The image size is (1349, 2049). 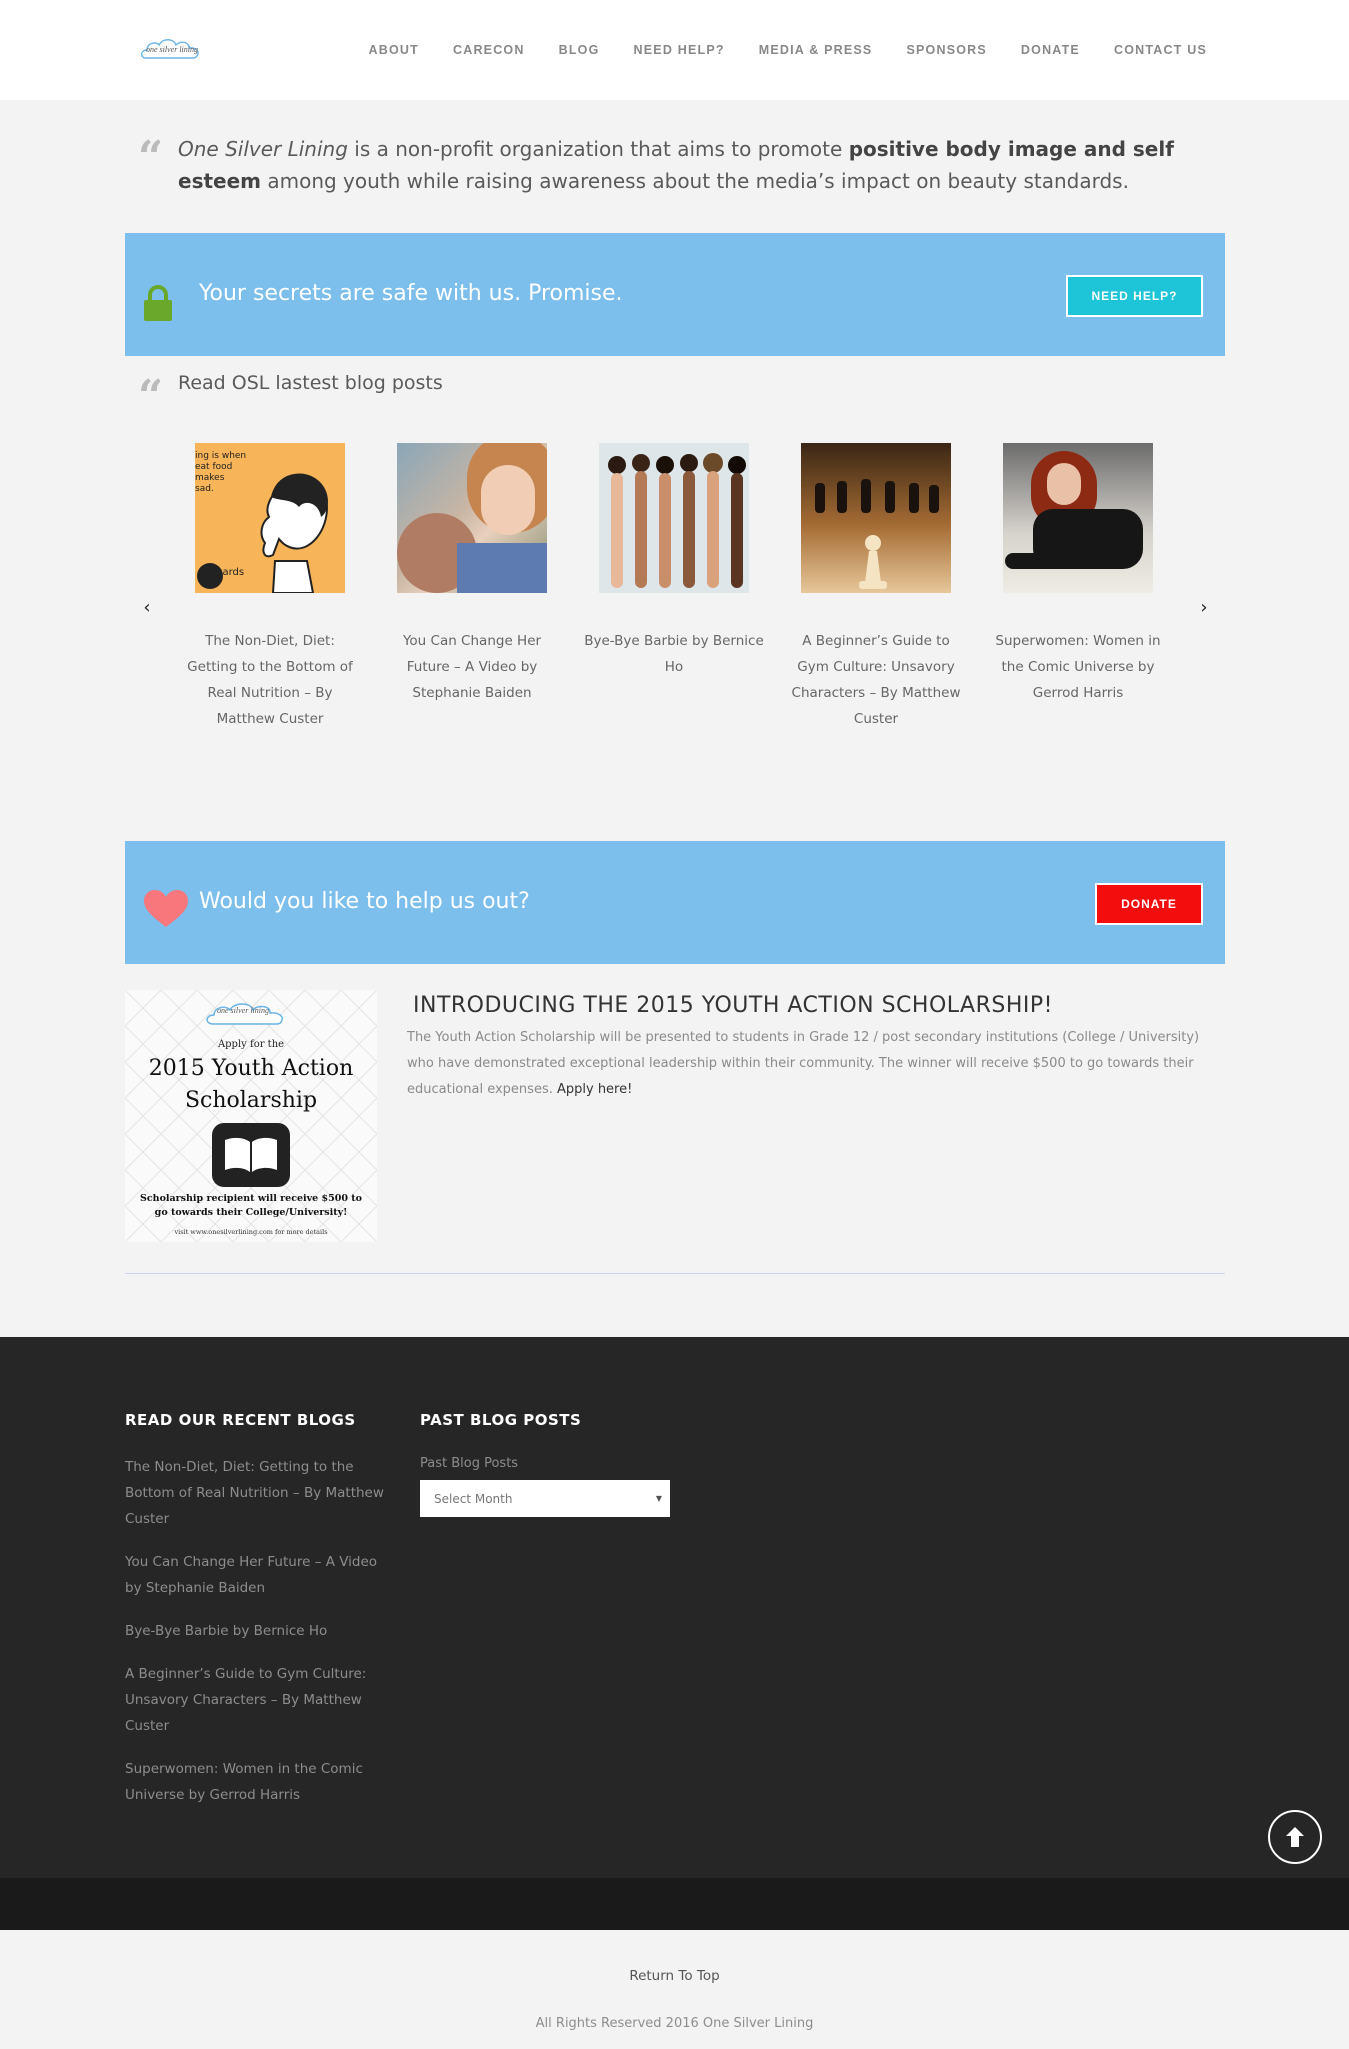 What do you see at coordinates (579, 50) in the screenshot?
I see `nav-blog: BLOG` at bounding box center [579, 50].